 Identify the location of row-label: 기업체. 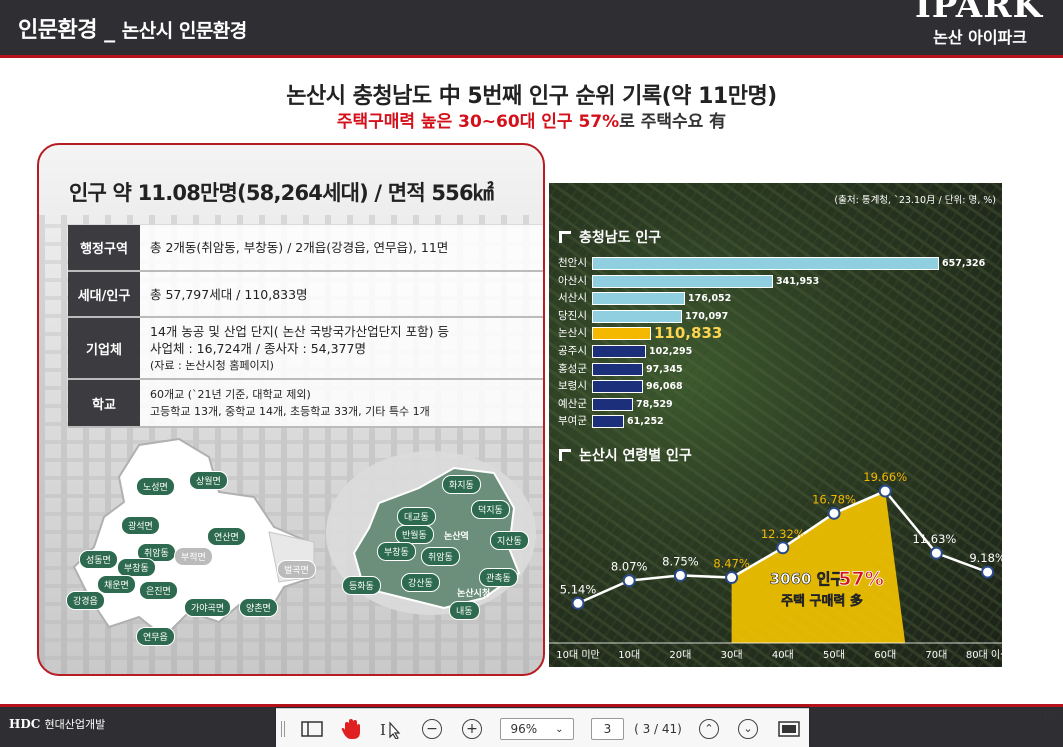
(104, 348).